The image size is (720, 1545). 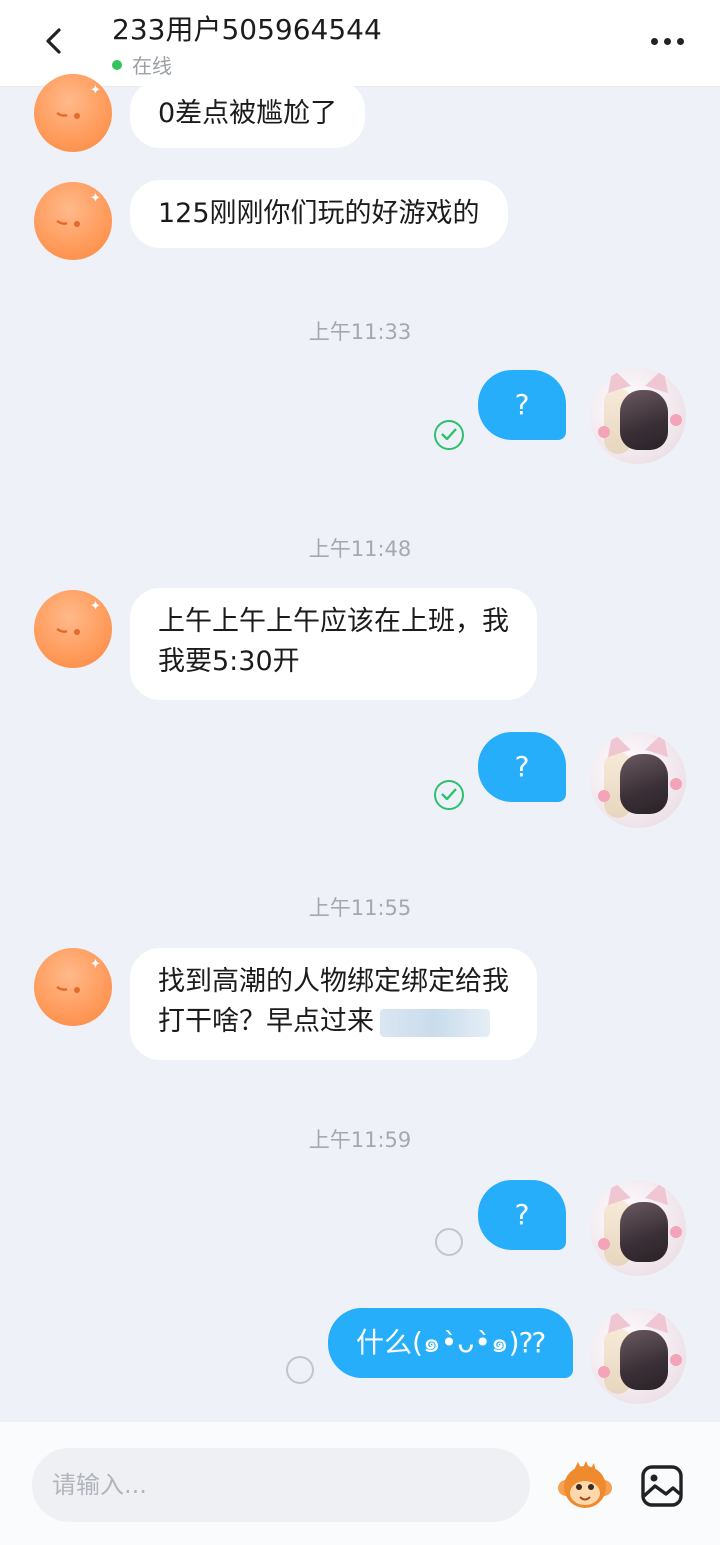 I want to click on online-status-label: 在线, so click(x=152, y=66).